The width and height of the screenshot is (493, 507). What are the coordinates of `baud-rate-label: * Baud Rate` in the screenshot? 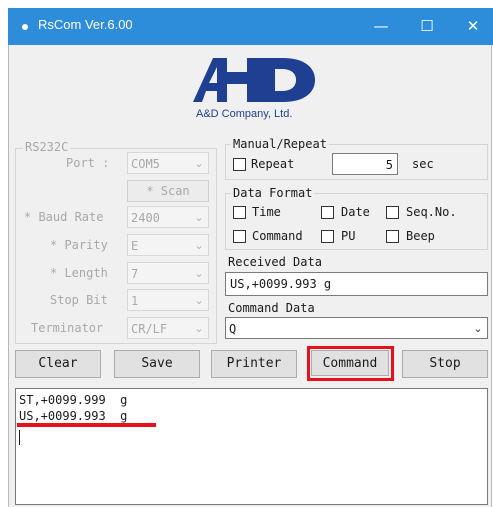 It's located at (64, 217).